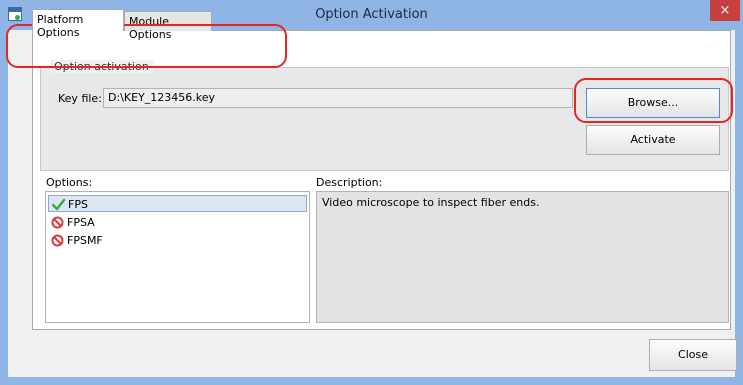  What do you see at coordinates (80, 98) in the screenshot?
I see `key-file-label: Key file:` at bounding box center [80, 98].